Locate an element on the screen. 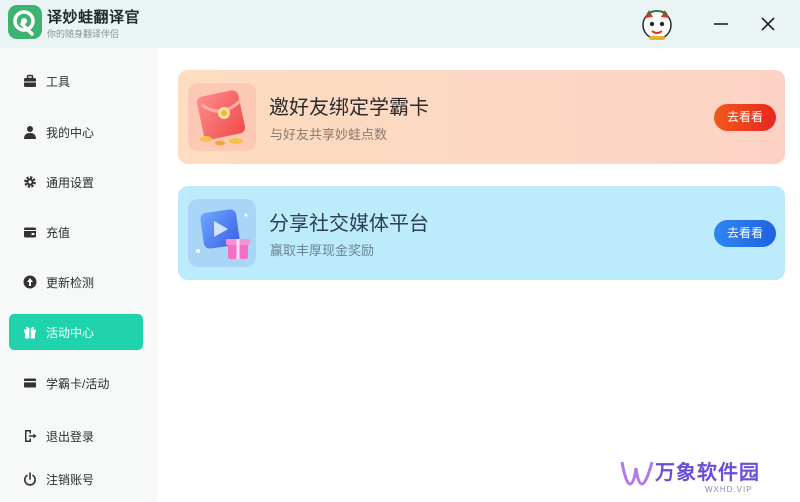 This screenshot has height=502, width=800. app-slogan: 你的随身翻译伴侣 is located at coordinates (83, 34).